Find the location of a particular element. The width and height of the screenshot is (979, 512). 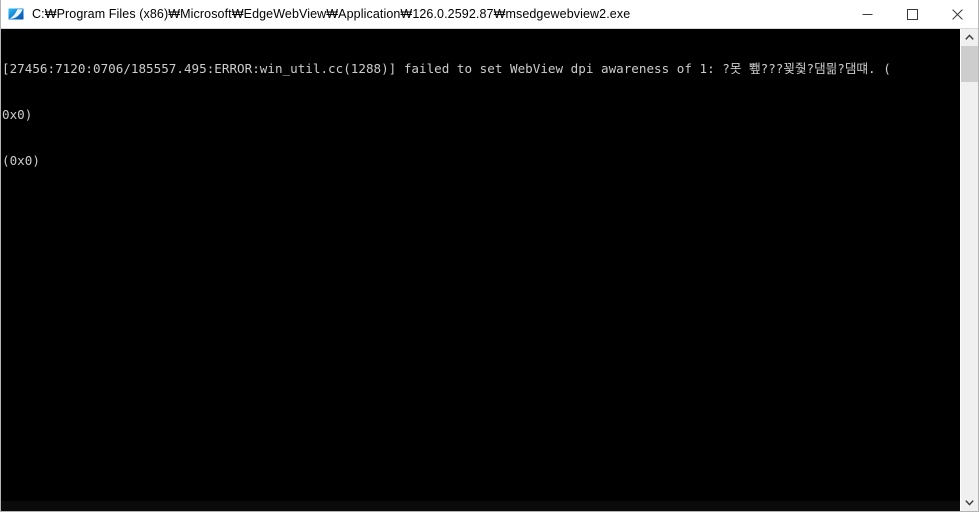

scrollbar-track is located at coordinates (969, 270).